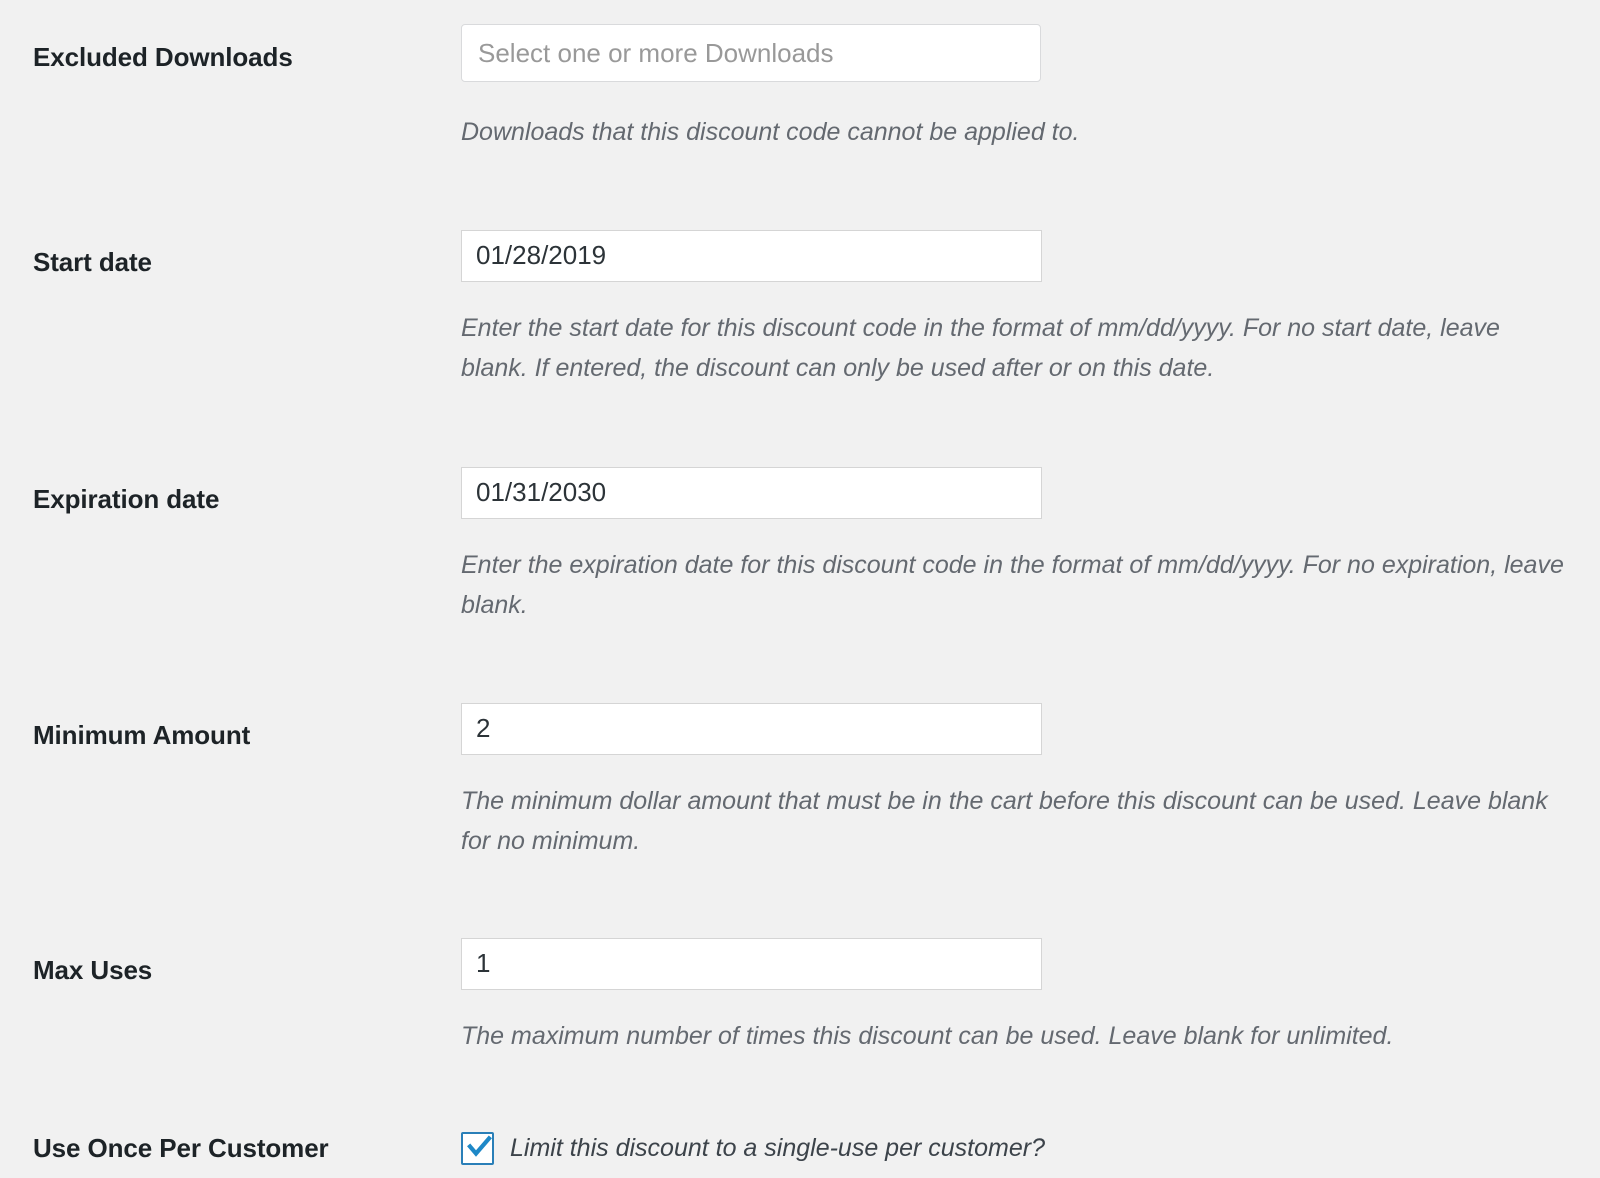  I want to click on label-cell-excluded-downloads: Excluded Downloads, so click(230, 48).